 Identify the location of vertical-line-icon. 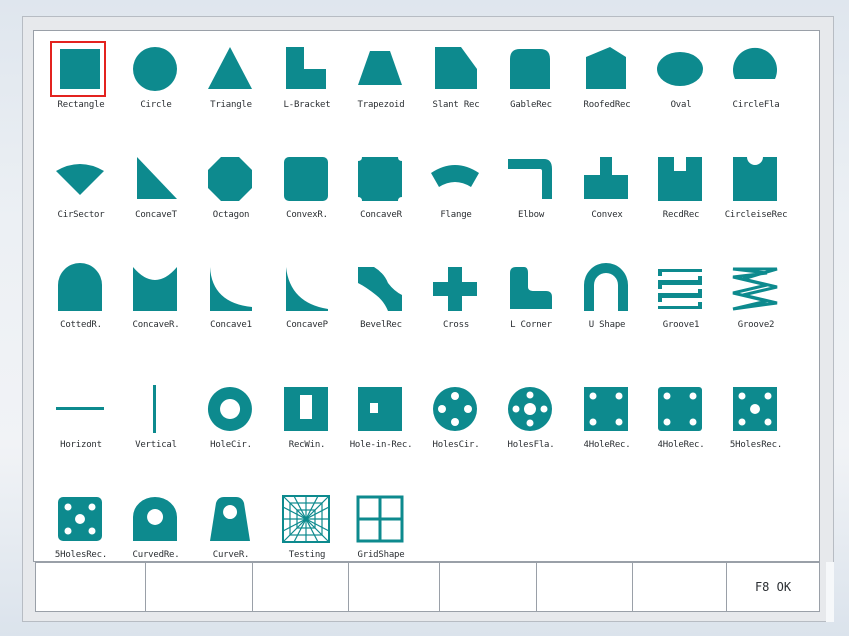
(154, 409).